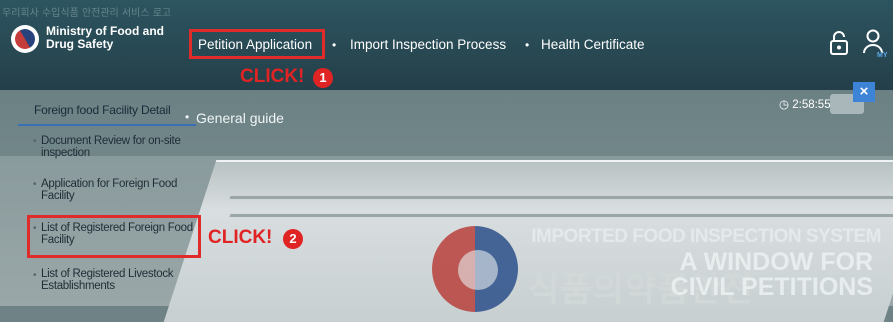 The width and height of the screenshot is (893, 322). Describe the element at coordinates (864, 92) in the screenshot. I see `close-button: ×` at that location.